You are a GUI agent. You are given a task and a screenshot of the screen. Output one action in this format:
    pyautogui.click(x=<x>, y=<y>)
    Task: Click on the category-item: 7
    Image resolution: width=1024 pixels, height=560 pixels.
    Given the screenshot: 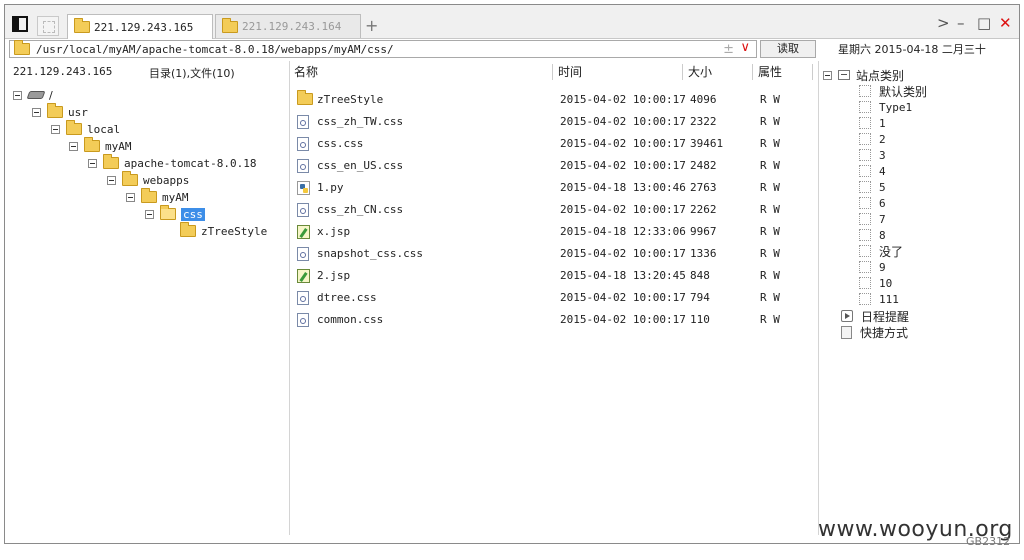 What is the action you would take?
    pyautogui.click(x=872, y=219)
    